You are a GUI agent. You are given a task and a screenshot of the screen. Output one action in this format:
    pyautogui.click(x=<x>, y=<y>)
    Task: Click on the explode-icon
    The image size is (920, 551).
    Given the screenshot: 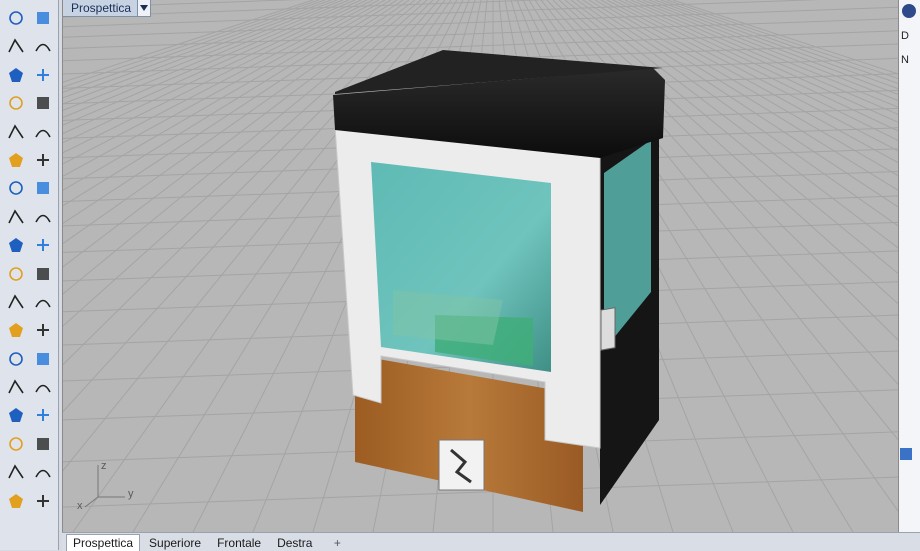 What is the action you would take?
    pyautogui.click(x=42, y=245)
    